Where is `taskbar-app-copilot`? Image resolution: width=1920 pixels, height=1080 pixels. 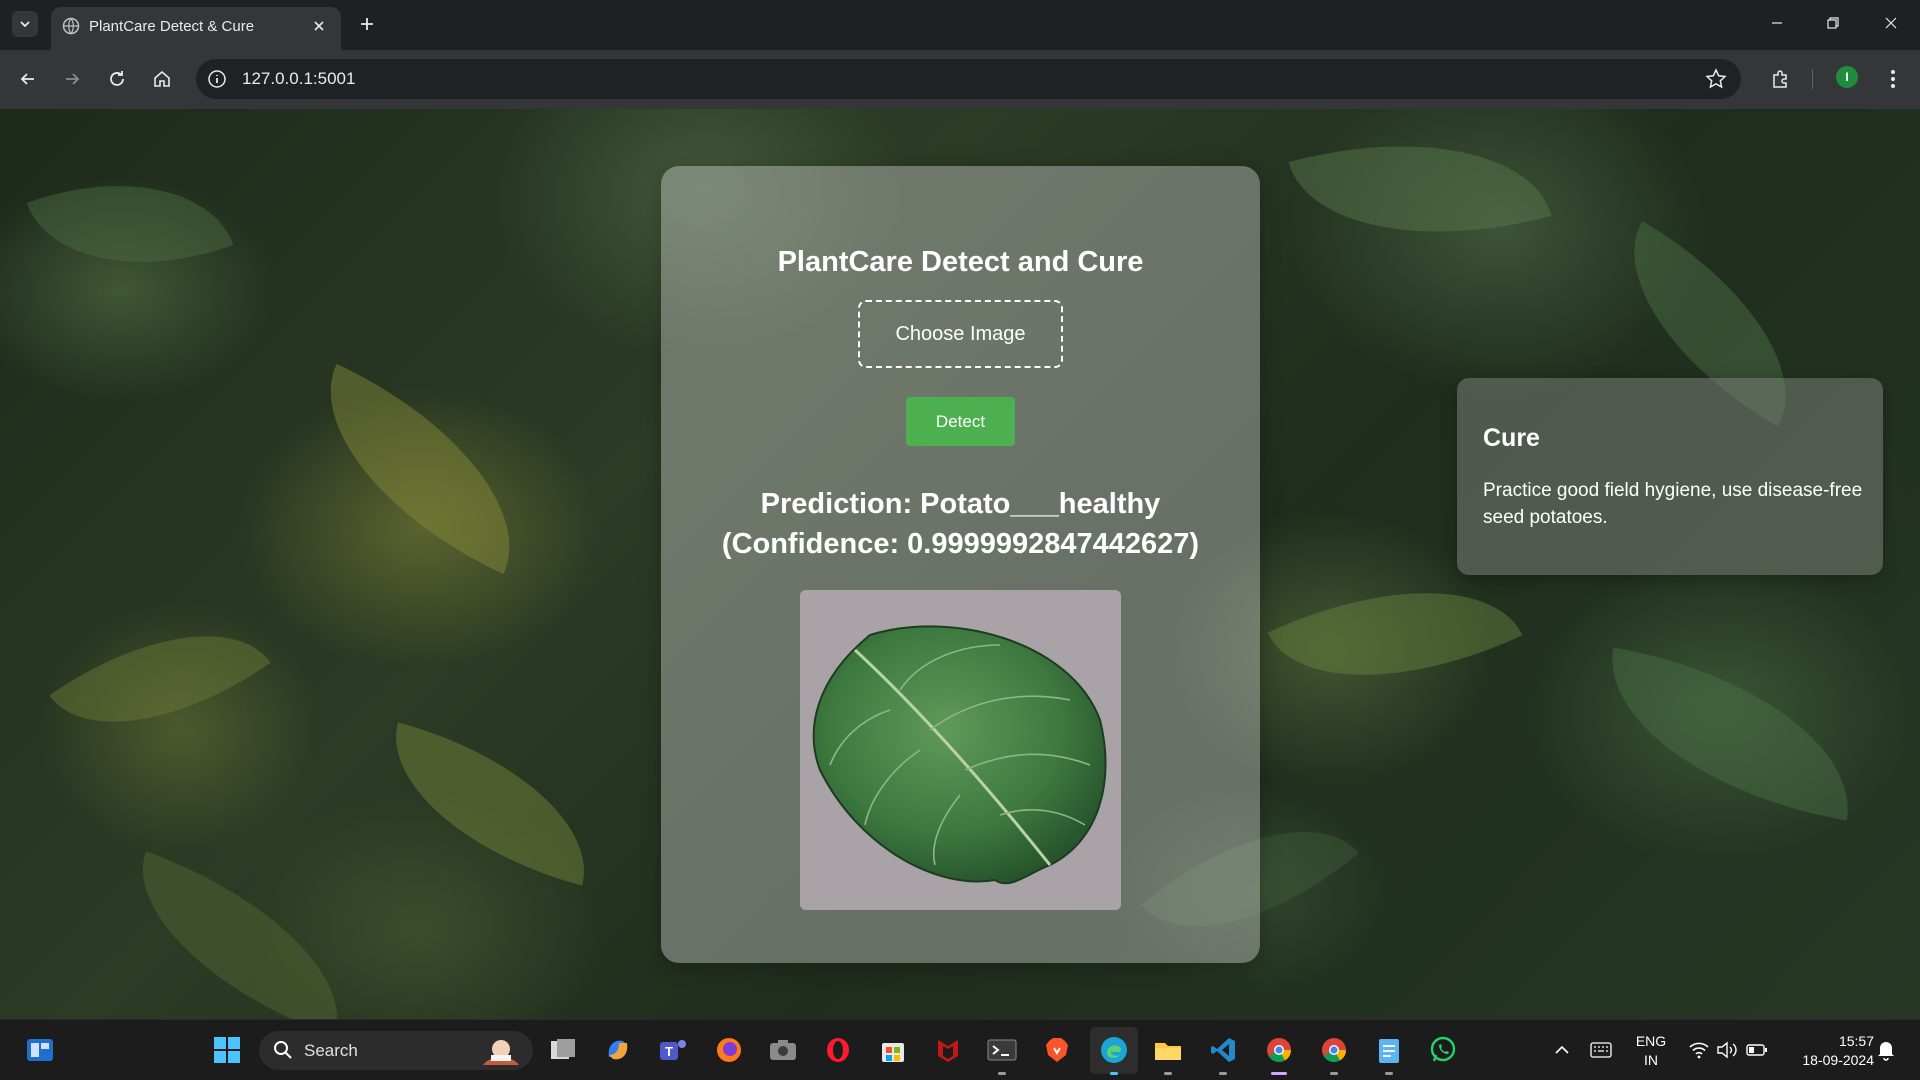
taskbar-app-copilot is located at coordinates (618, 1050).